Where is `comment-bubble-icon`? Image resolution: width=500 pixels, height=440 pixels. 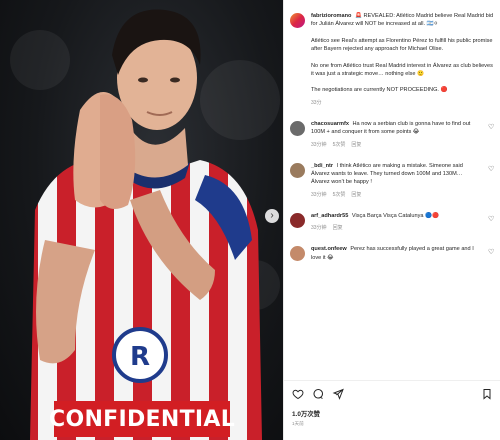 comment-bubble-icon is located at coordinates (318, 394).